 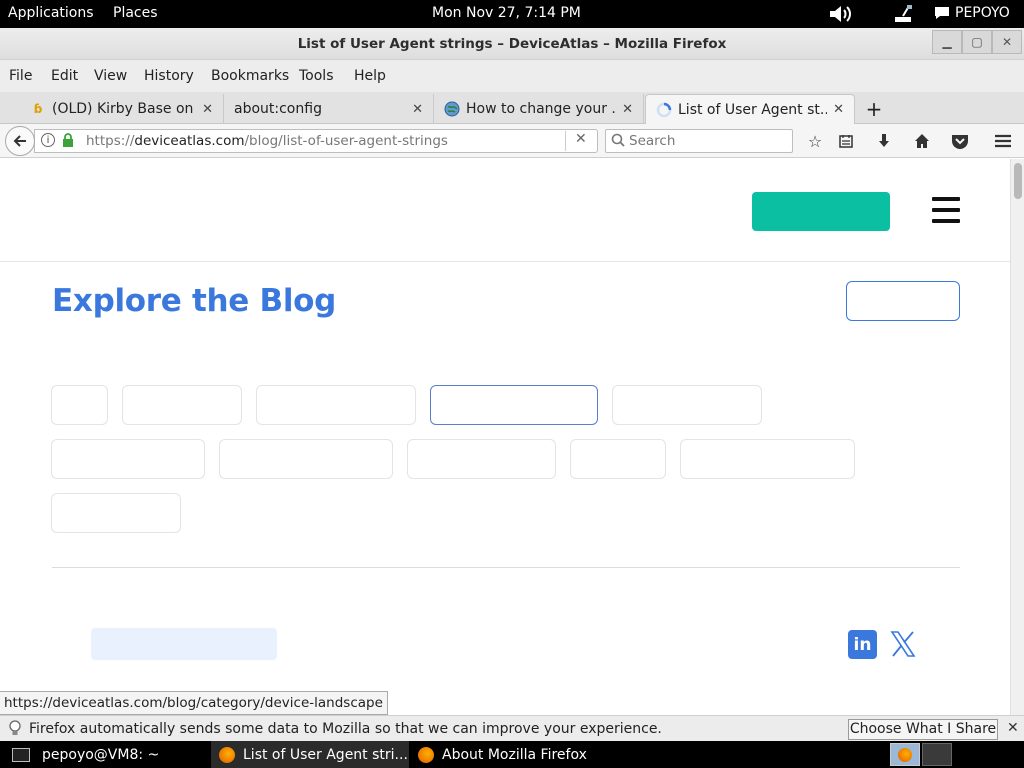 I want to click on tab-user-agent-strings: List of User Agent st... ✕, so click(x=750, y=109).